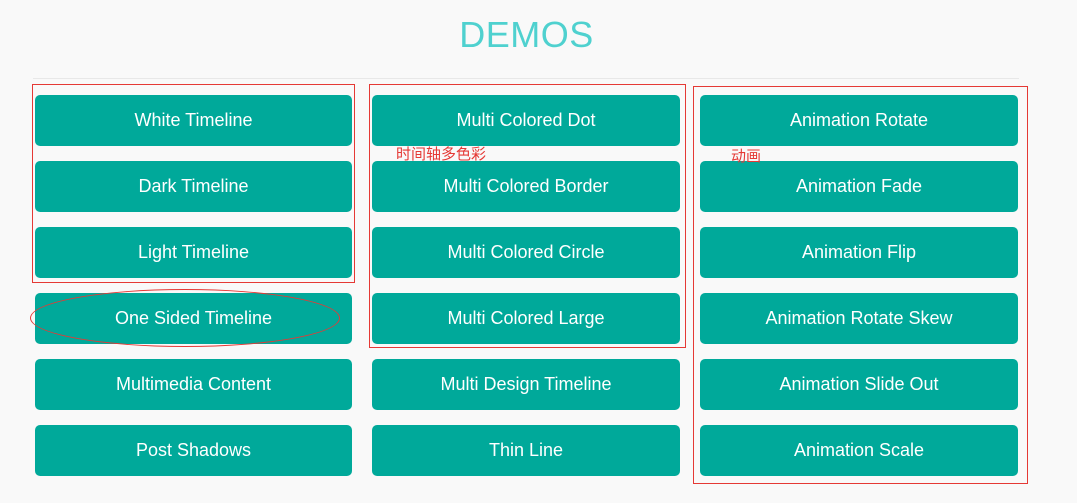 The width and height of the screenshot is (1077, 503). I want to click on demo-button-white-timeline: White Timeline, so click(193, 120).